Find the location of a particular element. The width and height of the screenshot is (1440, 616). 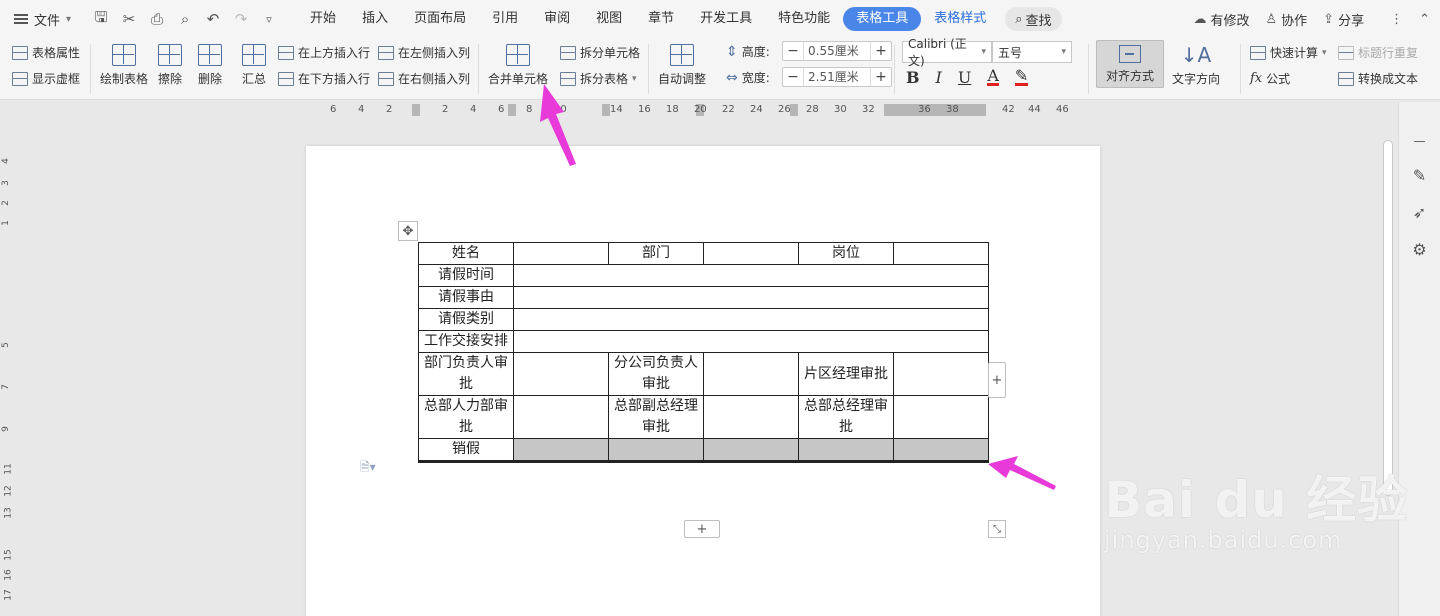

show-grid-button: 显示虚框 is located at coordinates (46, 78).